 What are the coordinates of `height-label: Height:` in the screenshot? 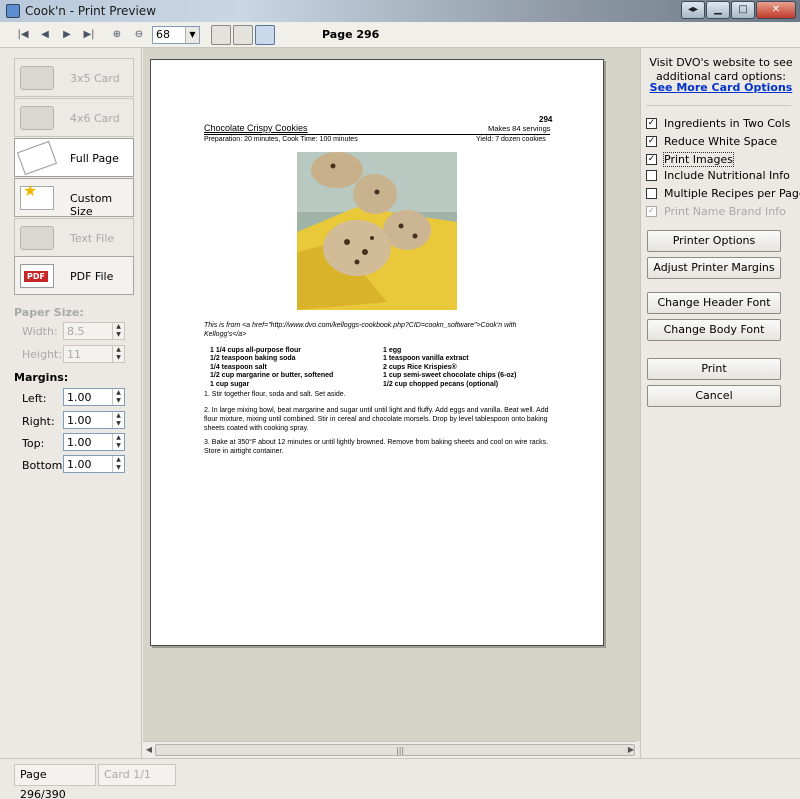 It's located at (42, 354).